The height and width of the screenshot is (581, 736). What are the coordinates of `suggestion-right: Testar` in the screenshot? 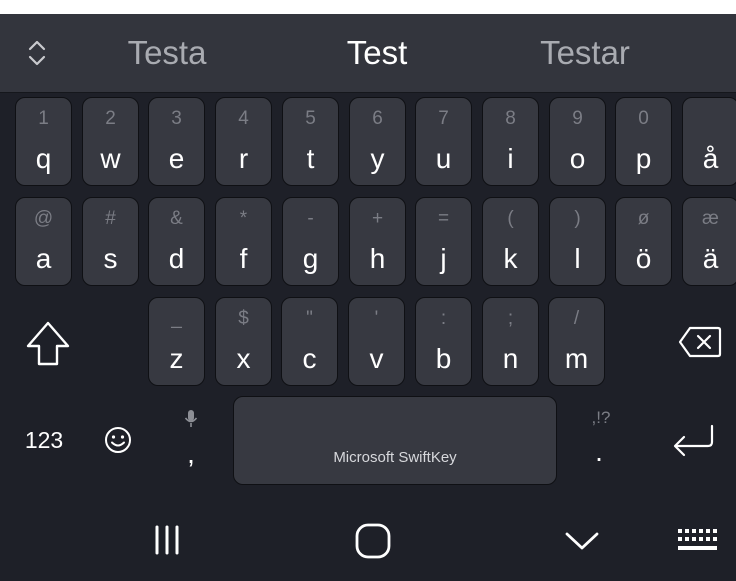 It's located at (585, 53).